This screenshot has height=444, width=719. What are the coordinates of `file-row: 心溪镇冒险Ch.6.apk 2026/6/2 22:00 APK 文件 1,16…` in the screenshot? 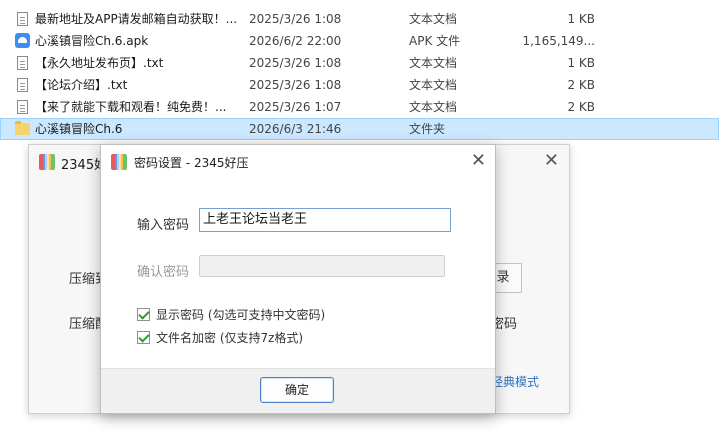 It's located at (359, 41).